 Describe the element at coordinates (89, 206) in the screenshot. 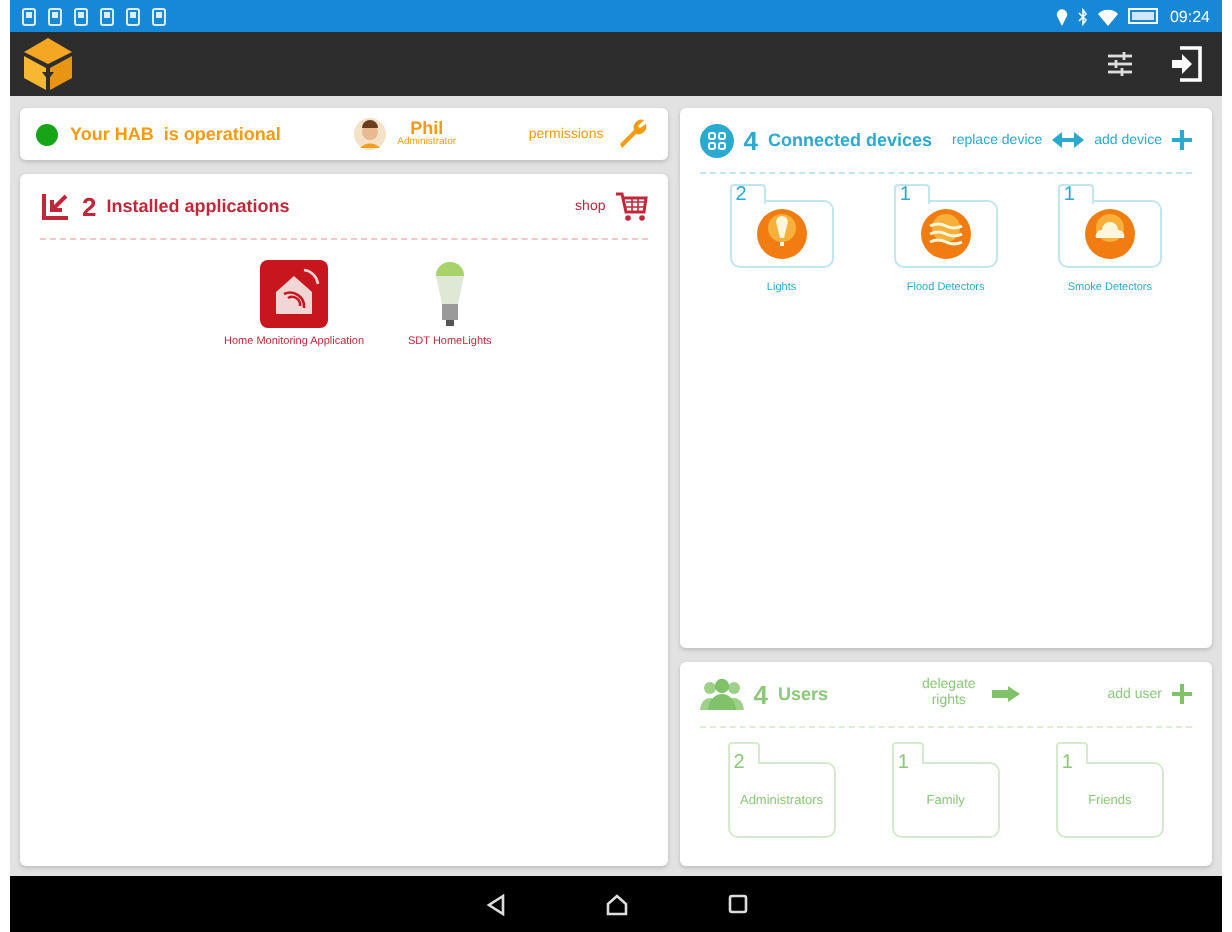

I see `applications-count: 2` at that location.